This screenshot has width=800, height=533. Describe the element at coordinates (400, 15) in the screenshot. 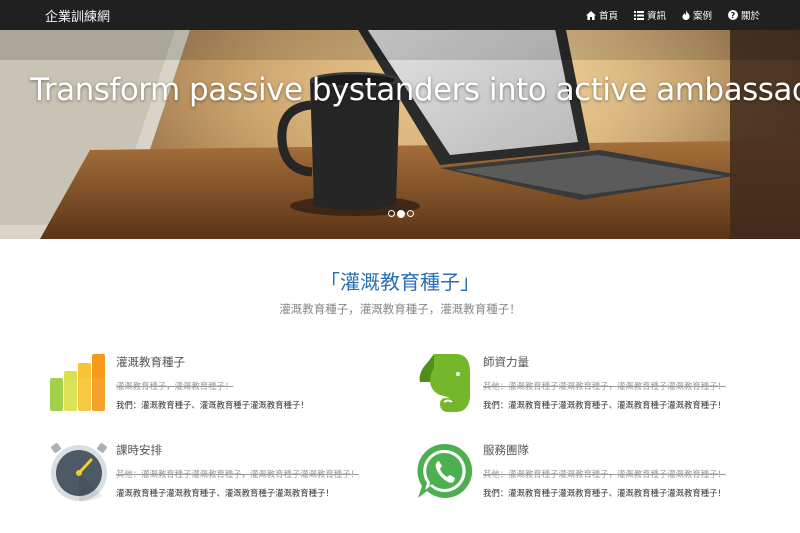

I see `top-navbar: 企業訓練網 首頁 資訊 案例 ? 關於` at that location.